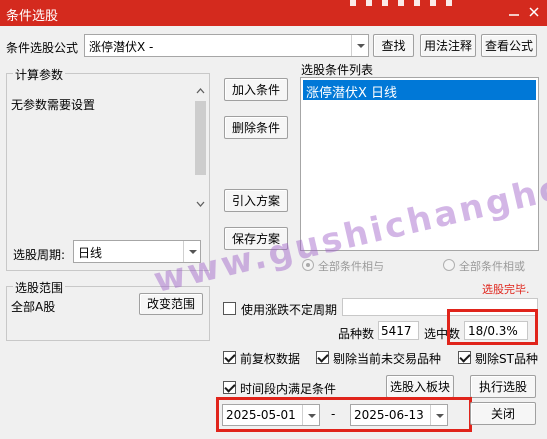 This screenshot has width=547, height=439. Describe the element at coordinates (200, 138) in the screenshot. I see `scroll-thumb` at that location.